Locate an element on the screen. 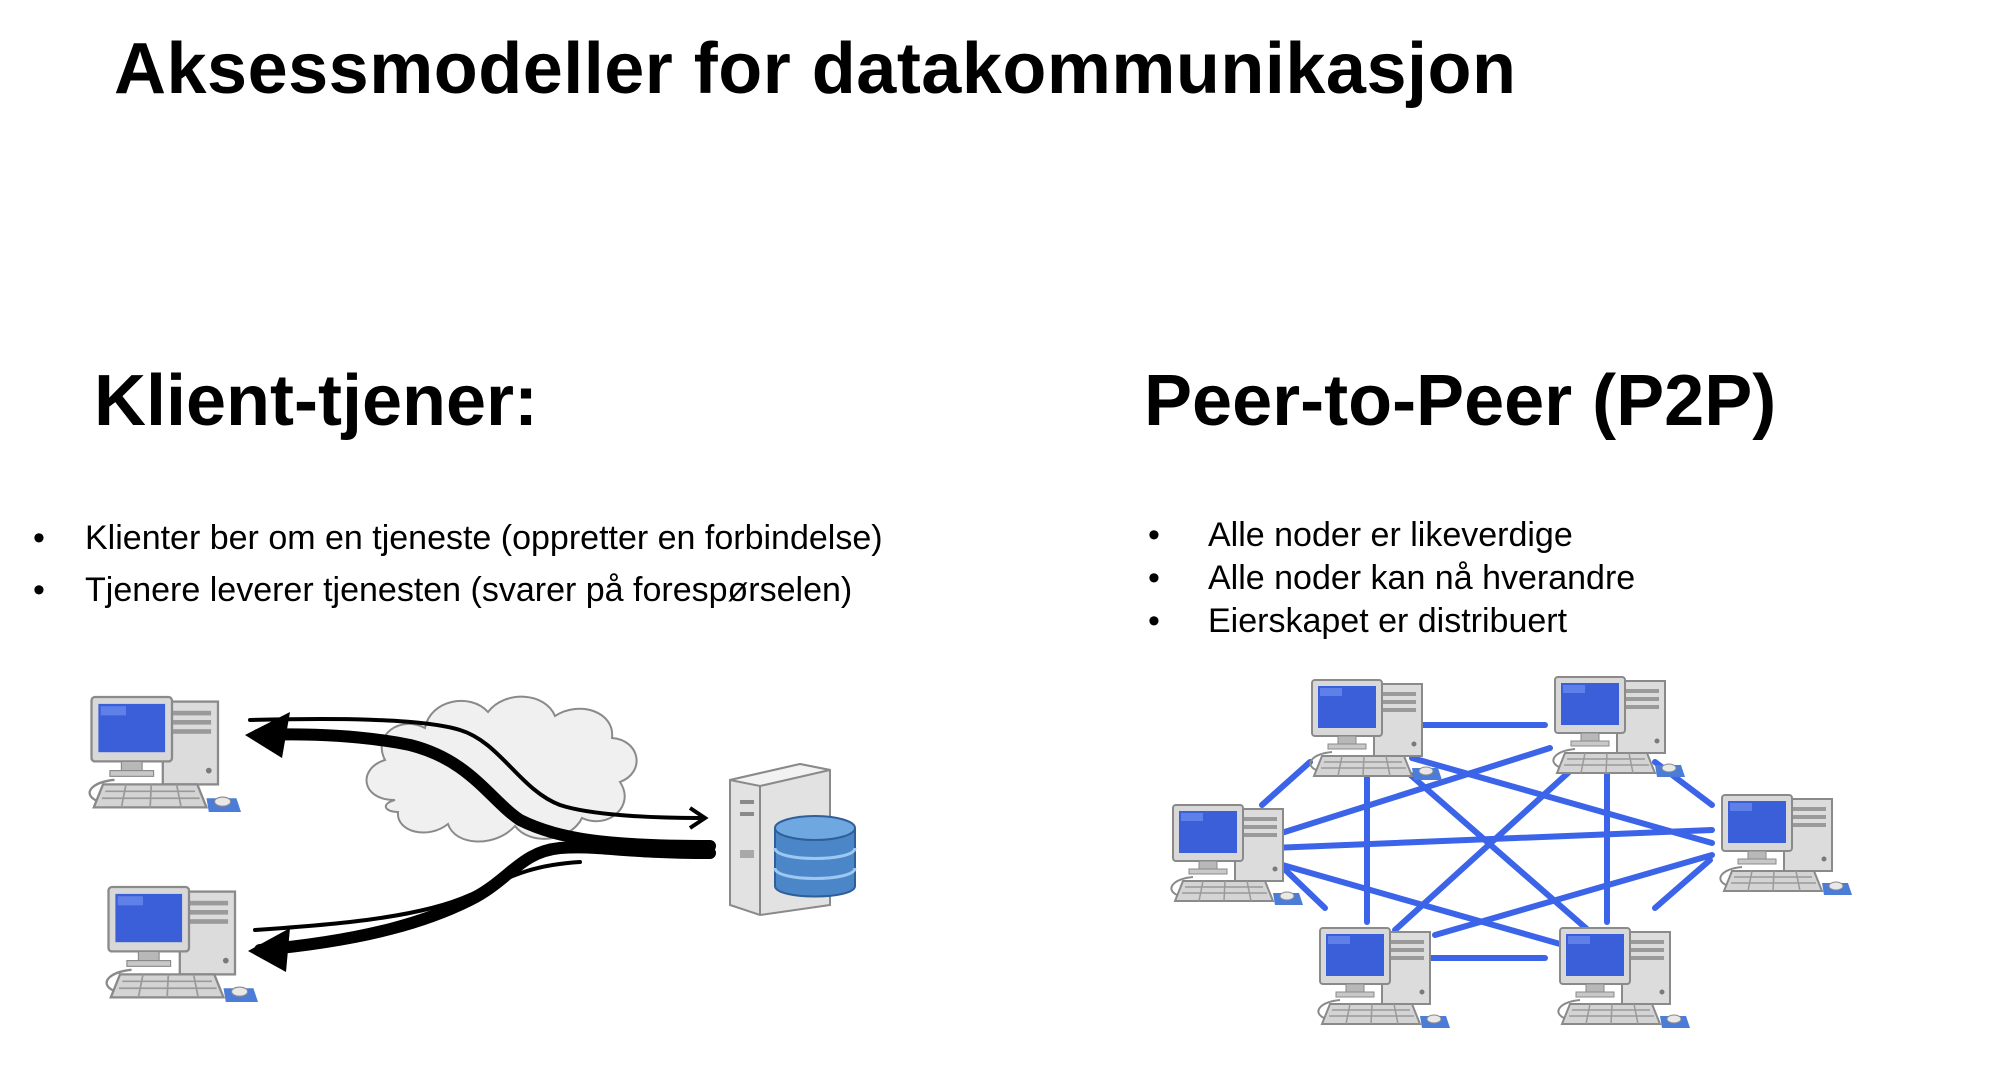 This screenshot has height=1091, width=2007. database-icon is located at coordinates (815, 856).